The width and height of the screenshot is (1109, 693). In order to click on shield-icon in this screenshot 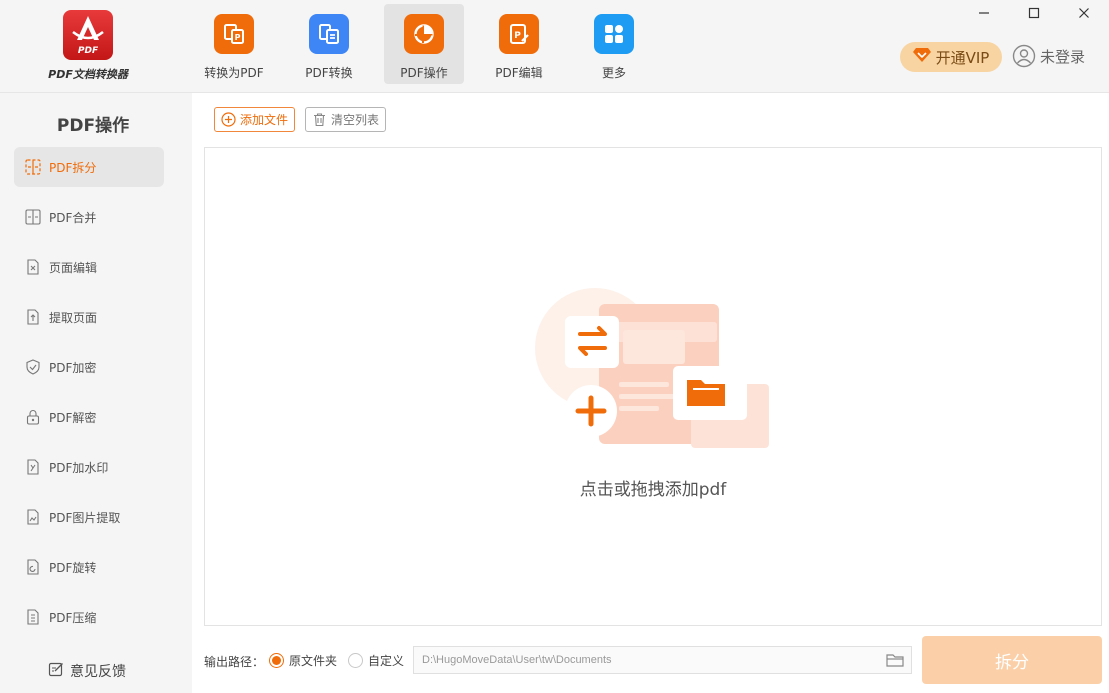, I will do `click(33, 367)`.